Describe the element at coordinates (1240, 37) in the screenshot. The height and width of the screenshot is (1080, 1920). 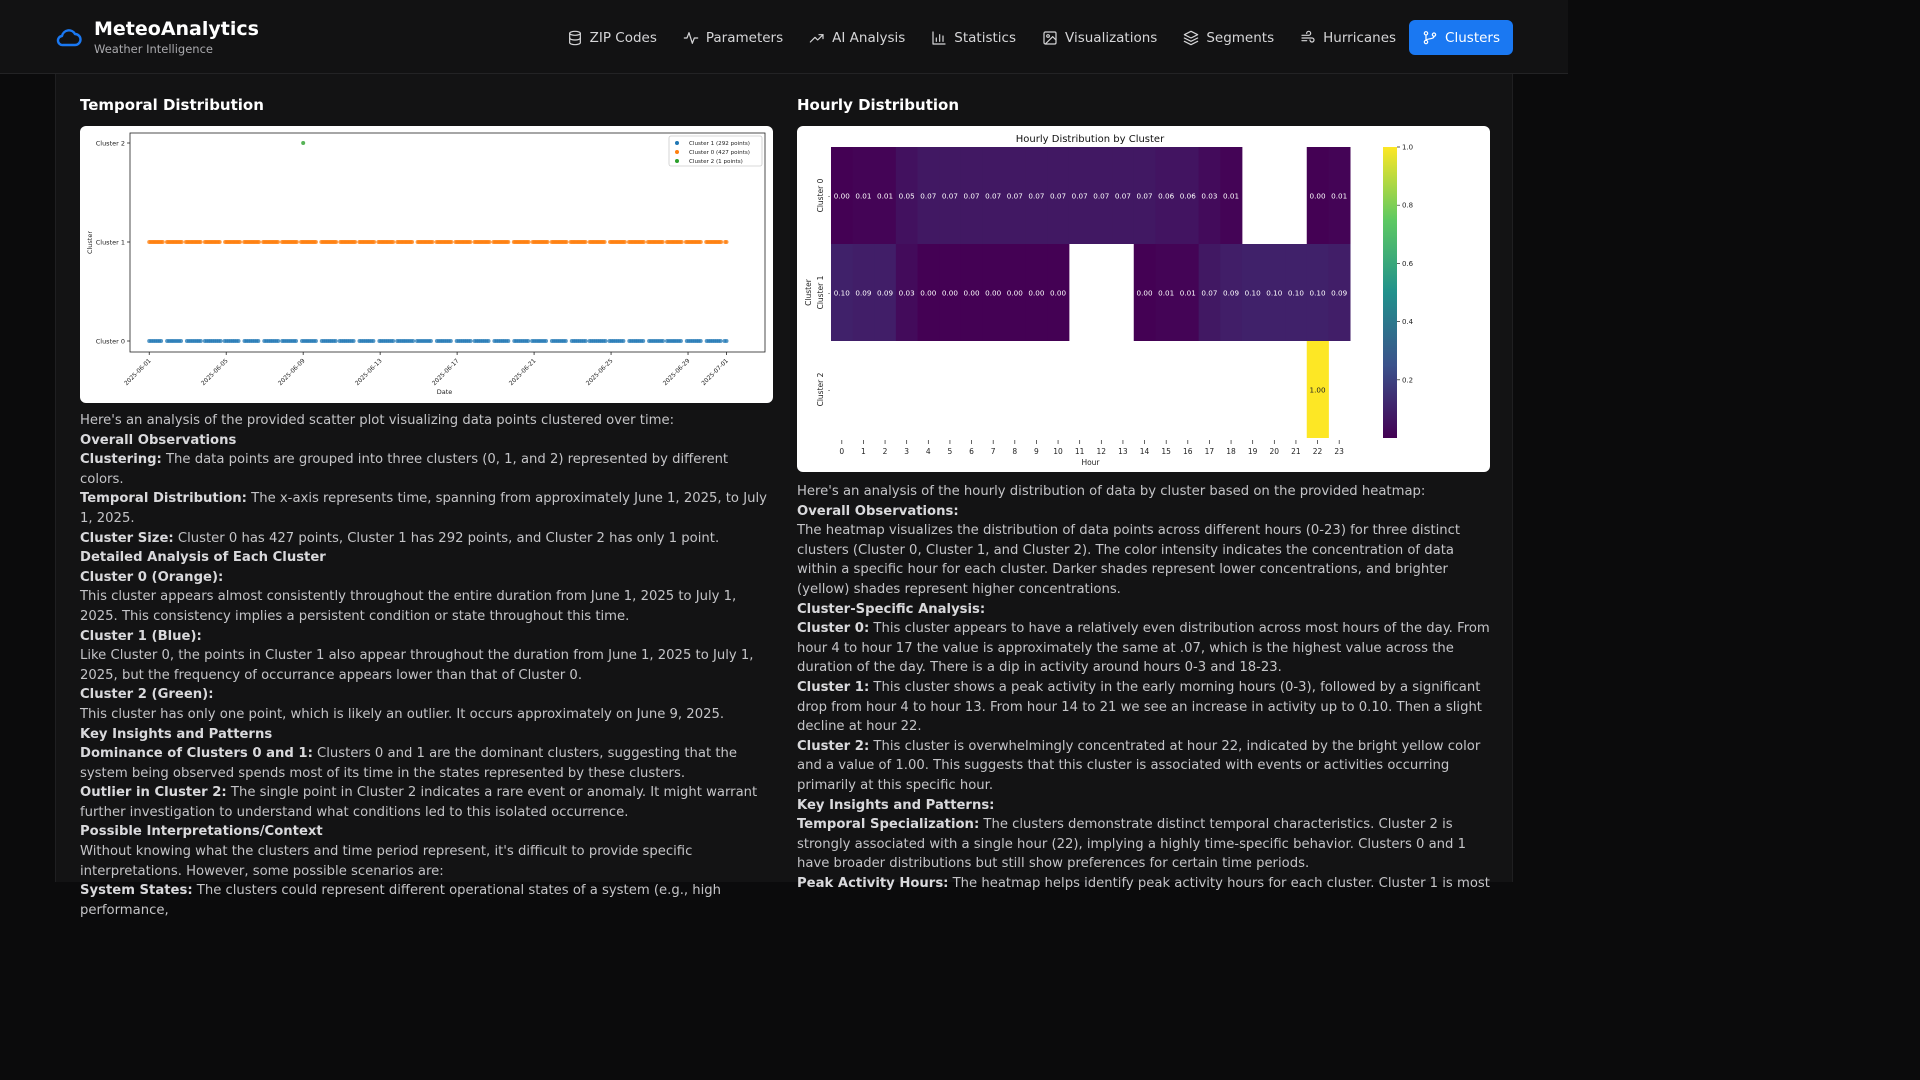
I see `nav-label: Segments` at that location.